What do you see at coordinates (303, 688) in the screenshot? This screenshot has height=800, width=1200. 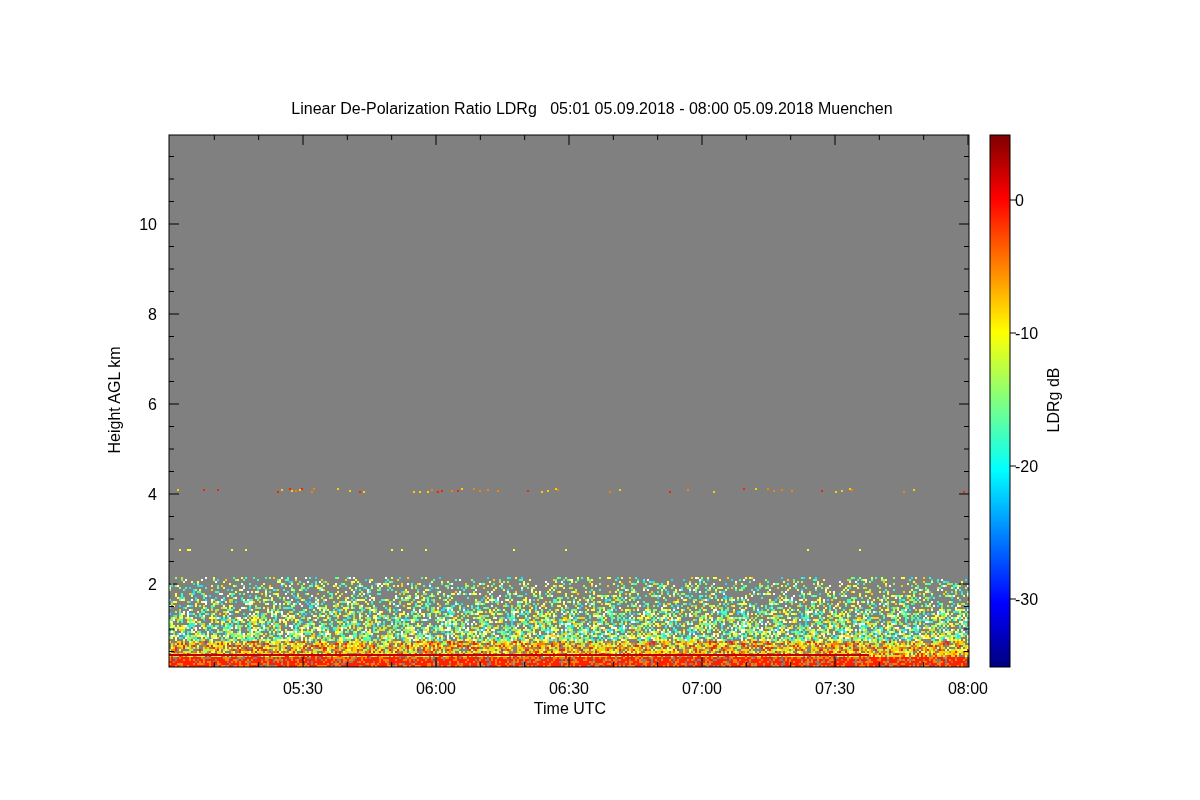 I see `x-tick-label: 05:30` at bounding box center [303, 688].